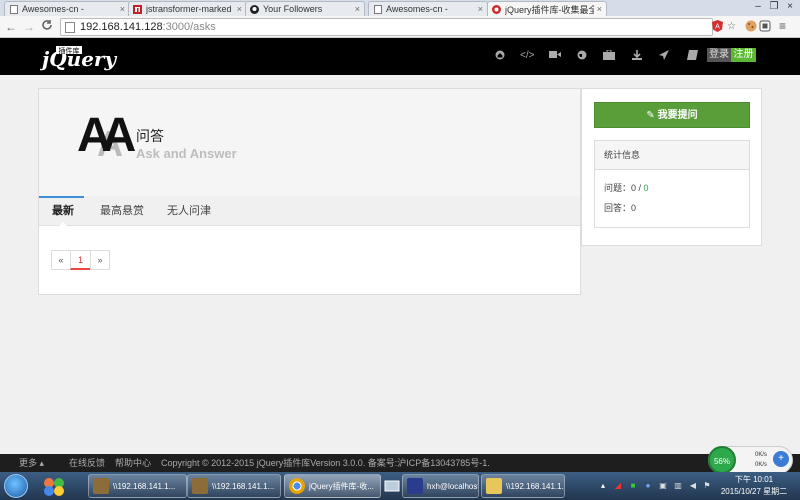 The image size is (800, 500). What do you see at coordinates (79, 57) in the screenshot?
I see `site-logo: jQuery 插件库` at bounding box center [79, 57].